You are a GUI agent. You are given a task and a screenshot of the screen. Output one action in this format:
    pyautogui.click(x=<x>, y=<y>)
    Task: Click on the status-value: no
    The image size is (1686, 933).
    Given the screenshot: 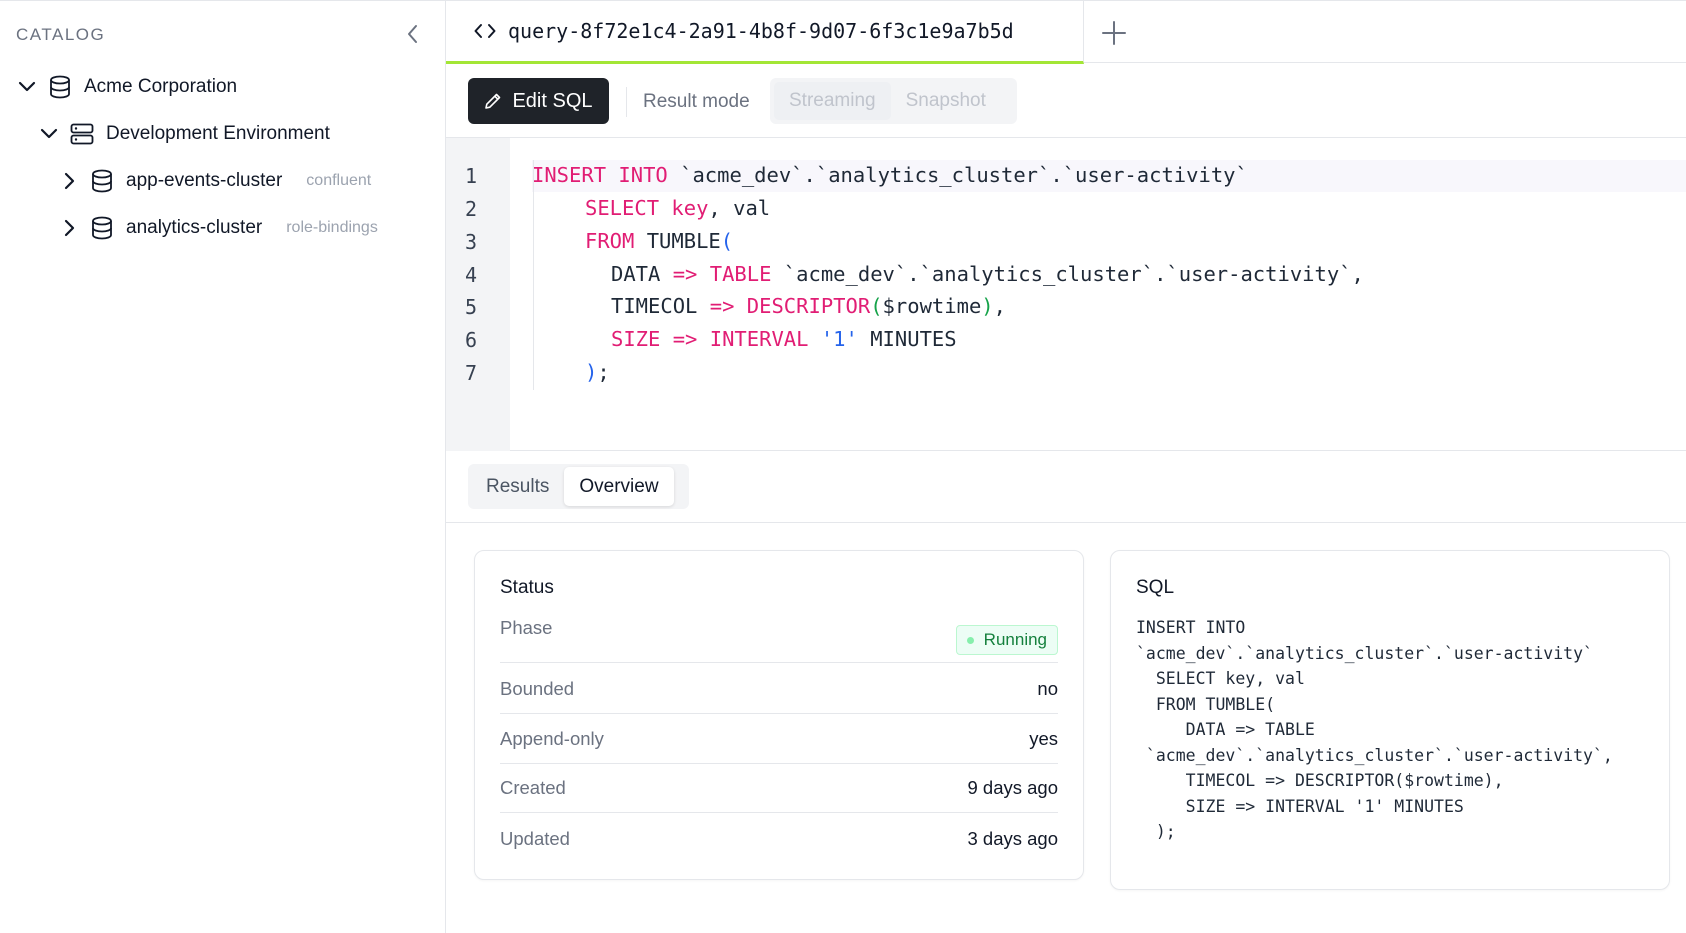 What is the action you would take?
    pyautogui.click(x=1047, y=688)
    